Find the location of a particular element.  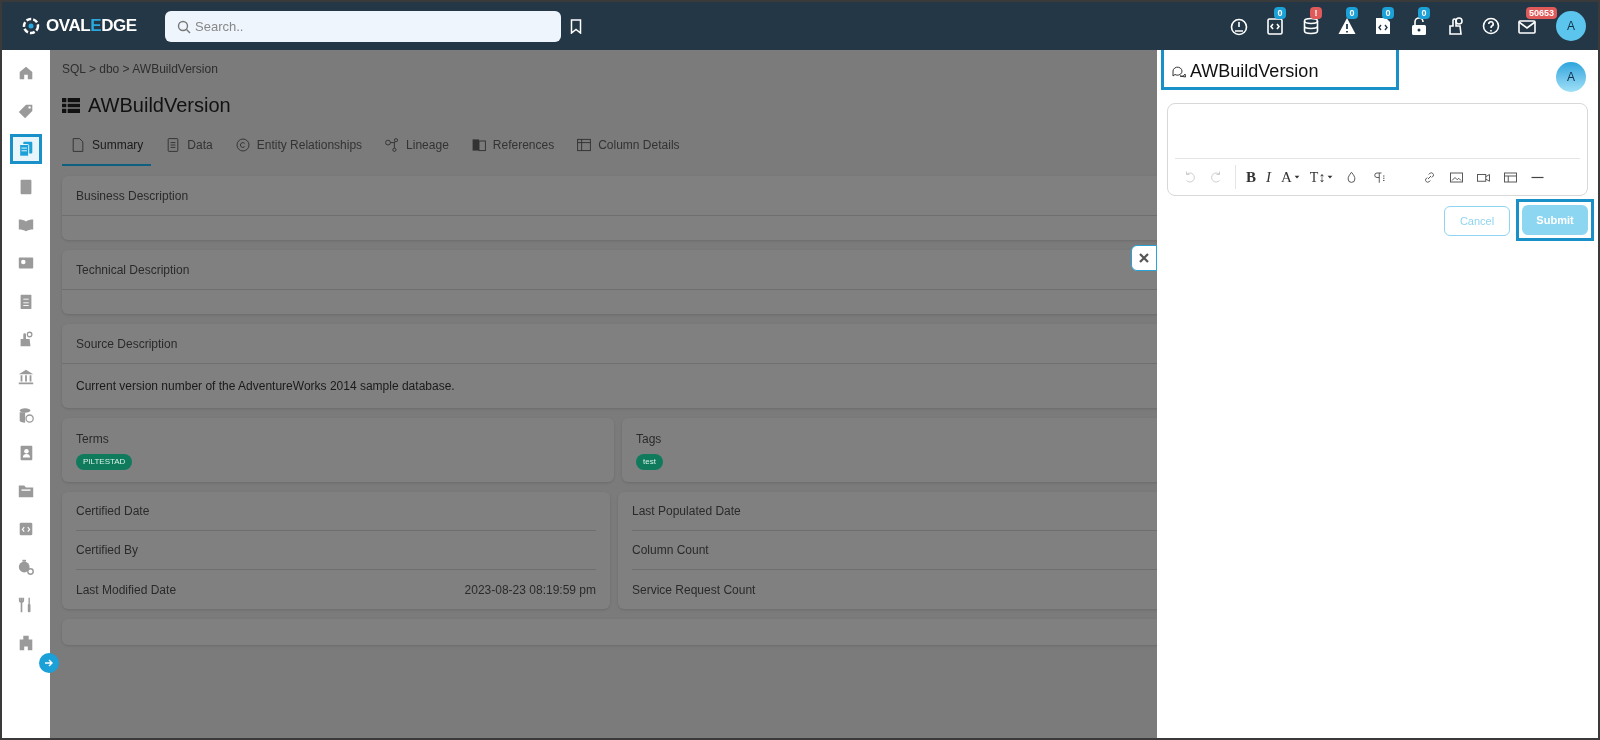

document-icon is located at coordinates (78, 145).